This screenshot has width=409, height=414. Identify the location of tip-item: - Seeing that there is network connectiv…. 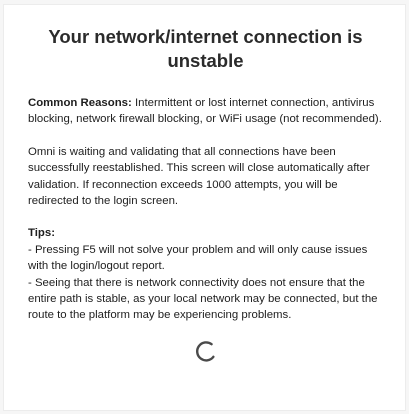
(203, 299).